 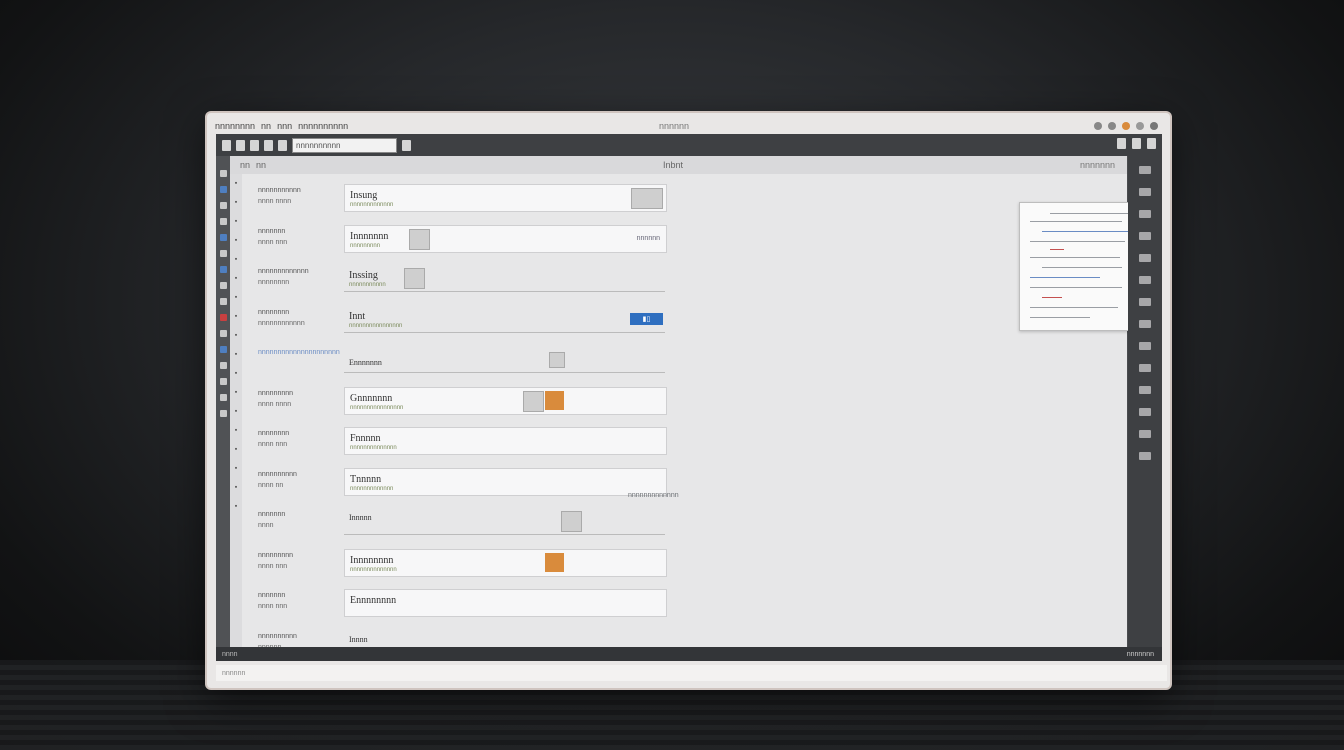 What do you see at coordinates (1145, 368) in the screenshot?
I see `review-icon` at bounding box center [1145, 368].